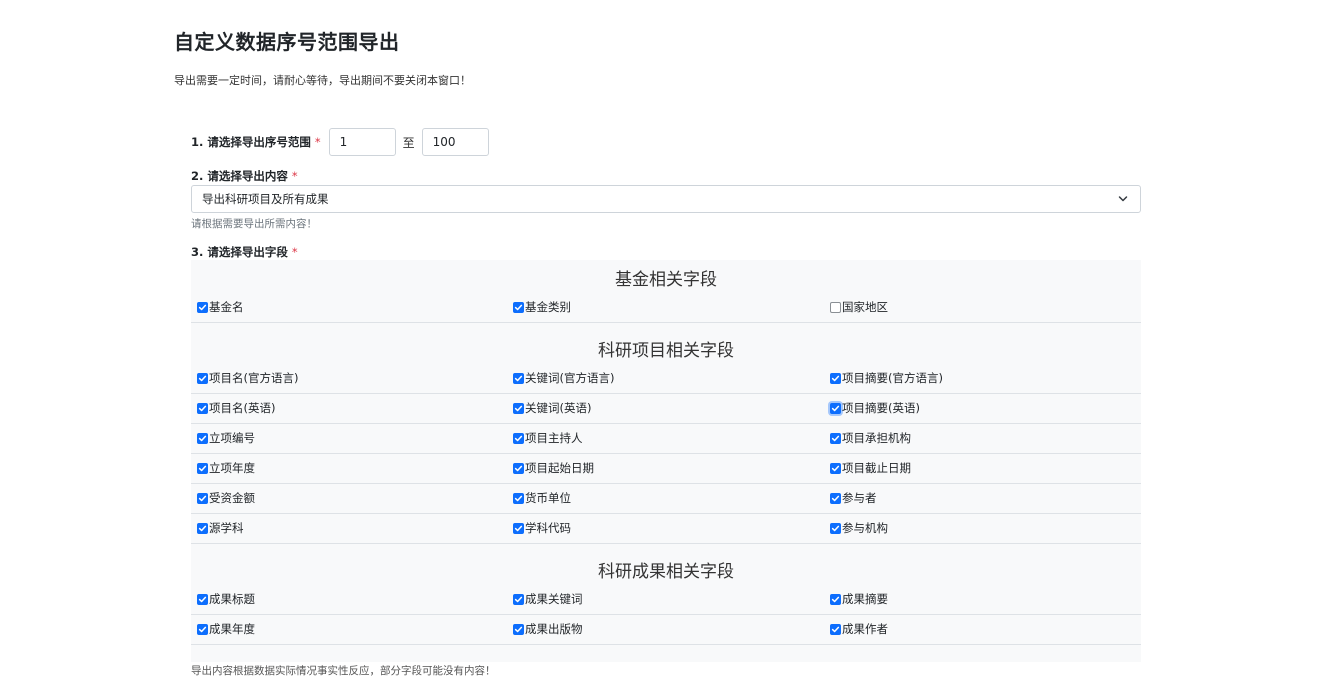  I want to click on field-checkbox-item: 立项年度, so click(226, 468).